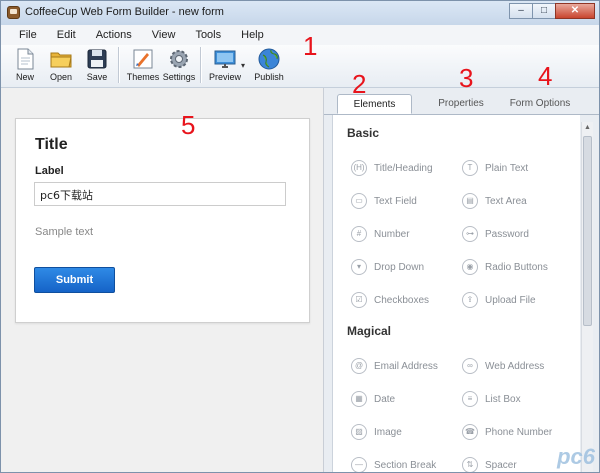 The width and height of the screenshot is (600, 473). What do you see at coordinates (359, 300) in the screenshot?
I see `checkbox-icon: ☑` at bounding box center [359, 300].